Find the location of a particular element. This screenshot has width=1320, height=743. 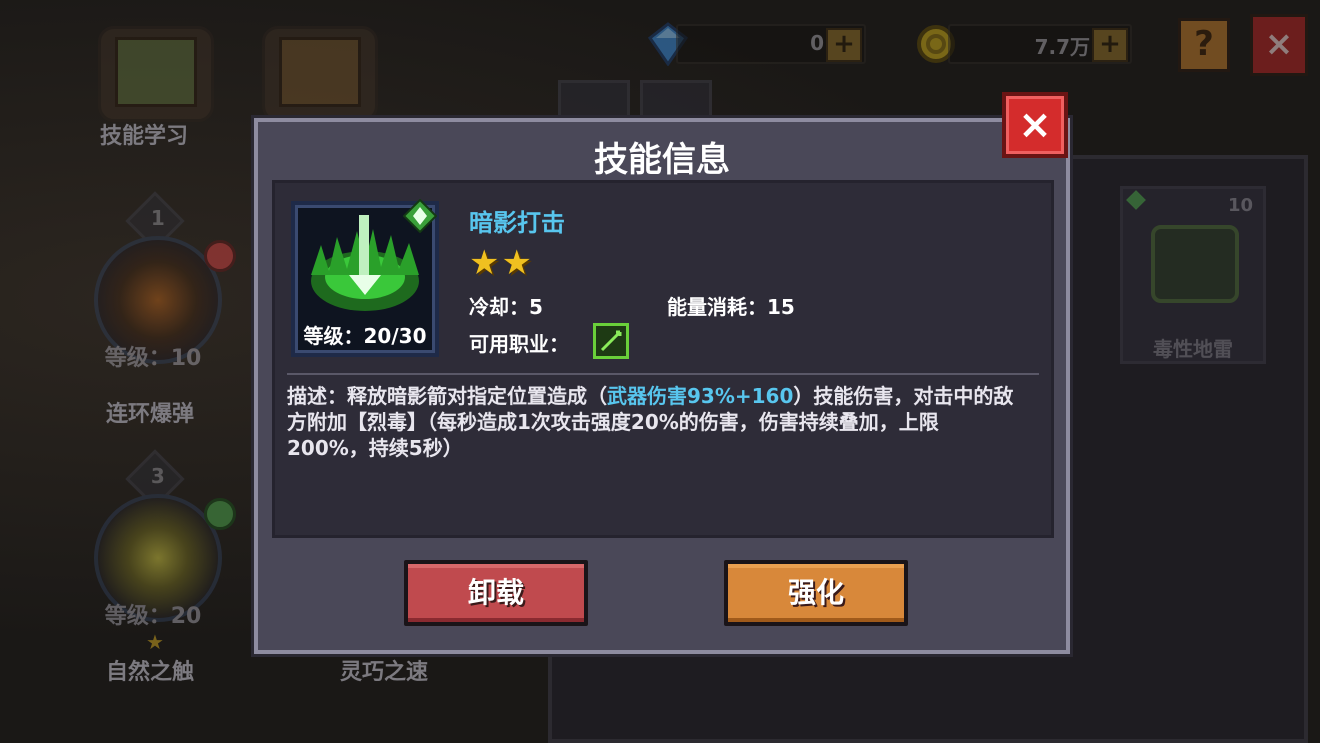

skill-level: 等级：20/30 is located at coordinates (365, 336).